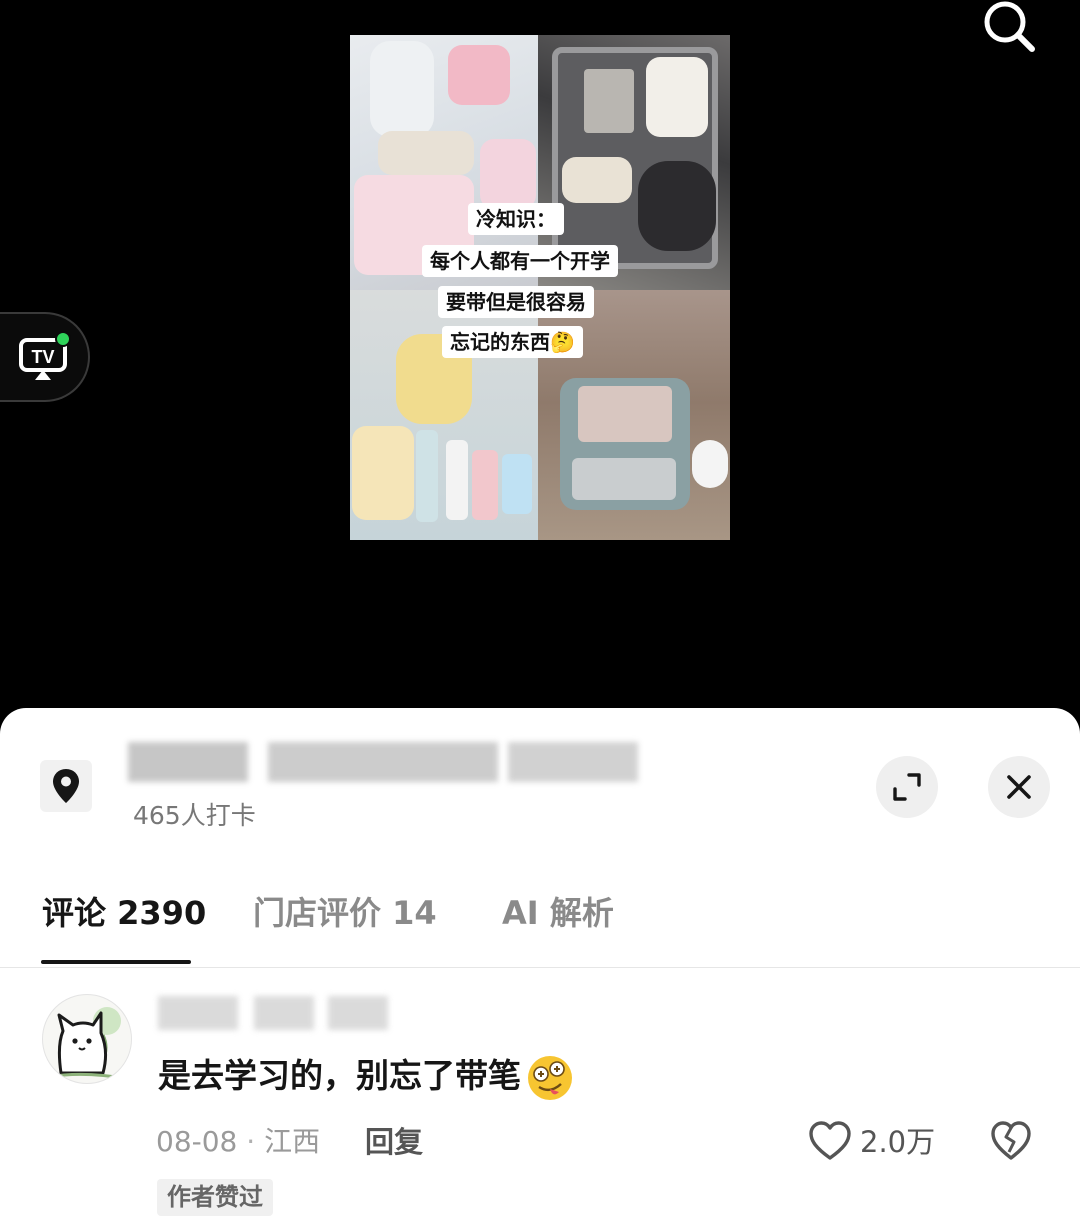 This screenshot has height=1225, width=1080. I want to click on expand-button, so click(907, 787).